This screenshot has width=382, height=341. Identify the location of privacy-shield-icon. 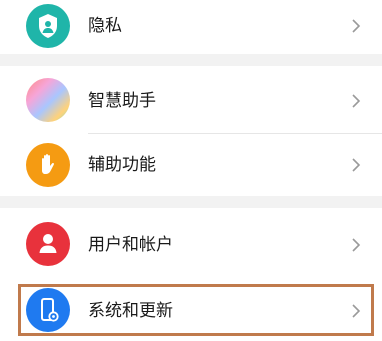
(48, 26).